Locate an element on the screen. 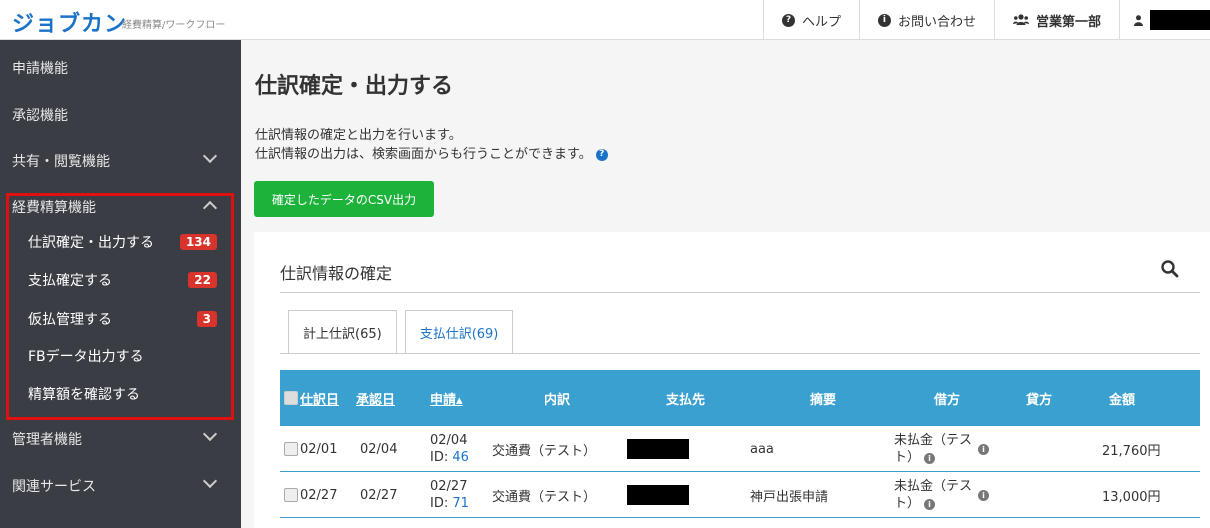  page-title: 仕訳確定・出力する is located at coordinates (354, 86).